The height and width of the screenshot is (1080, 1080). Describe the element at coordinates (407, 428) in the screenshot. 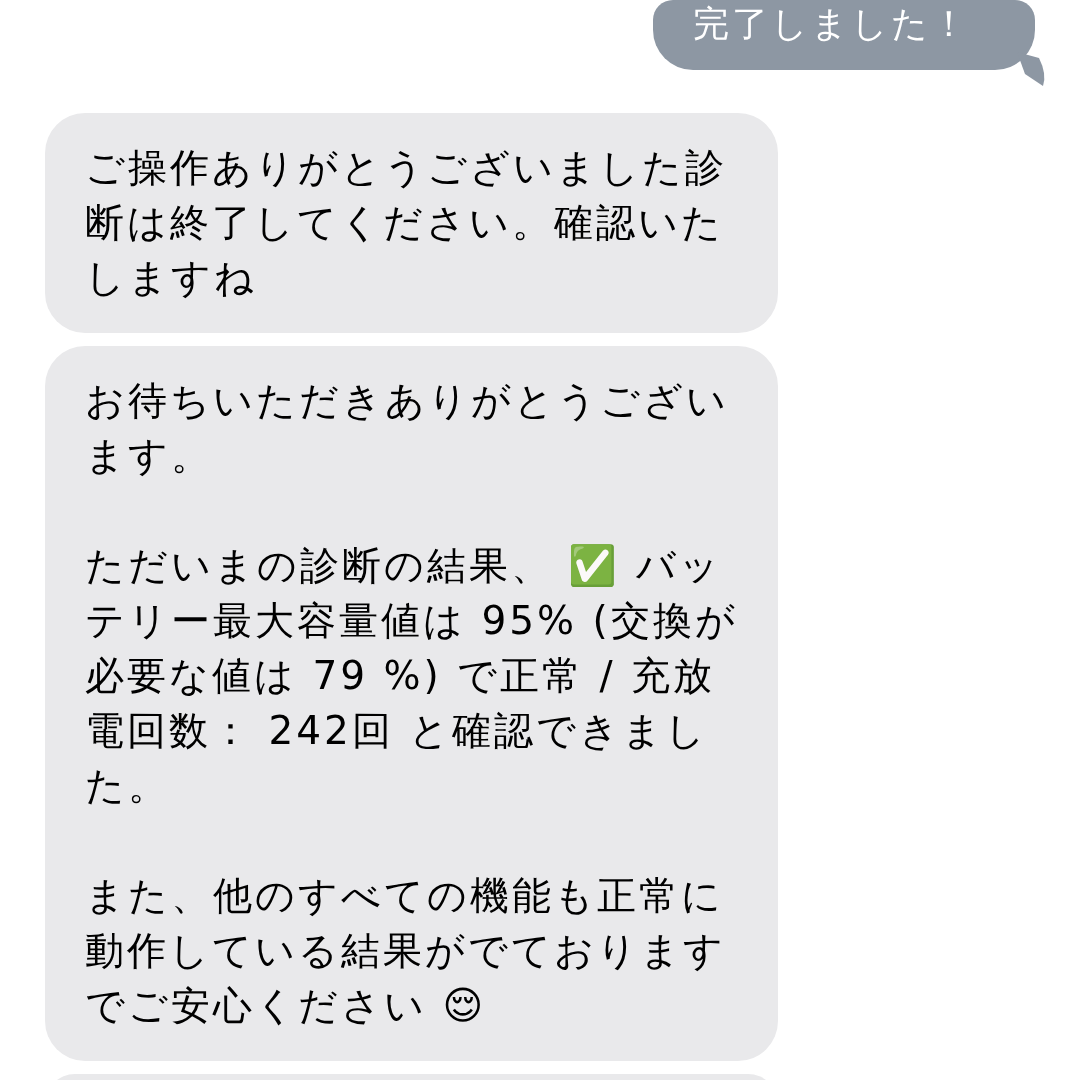

I see `message-text: お待ちいただきありがとうございます。` at that location.